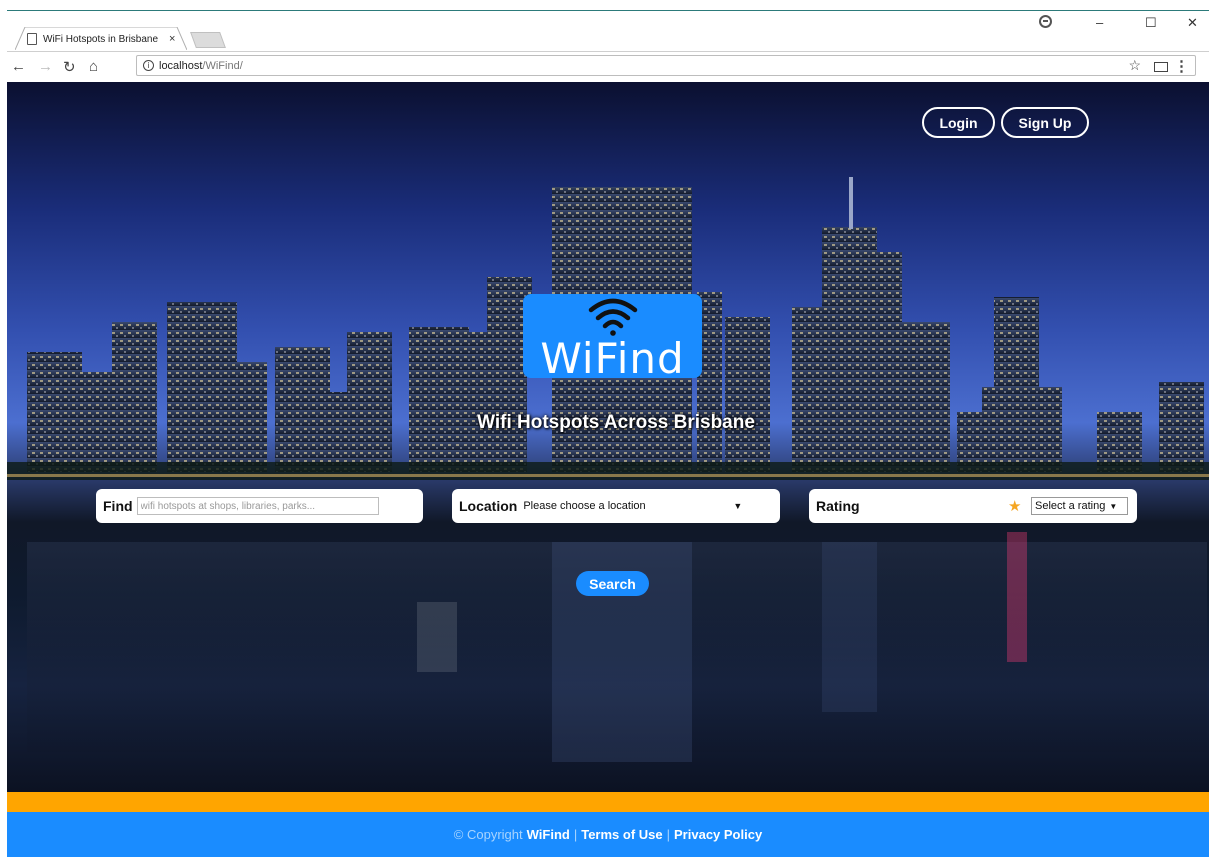  I want to click on find-input, so click(257, 506).